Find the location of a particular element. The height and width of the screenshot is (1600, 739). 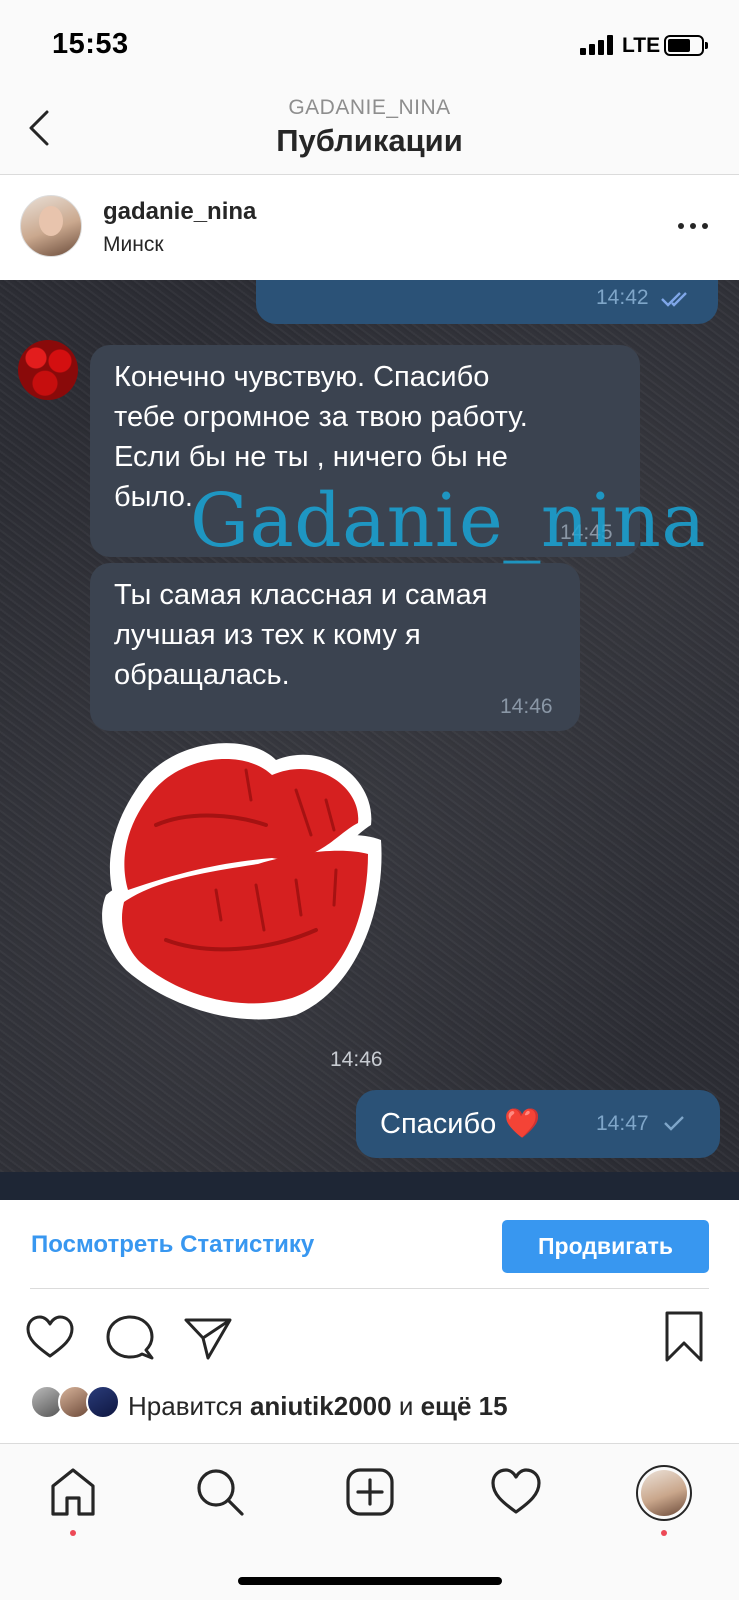

view-insights-link: Посмотреть Статистику is located at coordinates (172, 1245).